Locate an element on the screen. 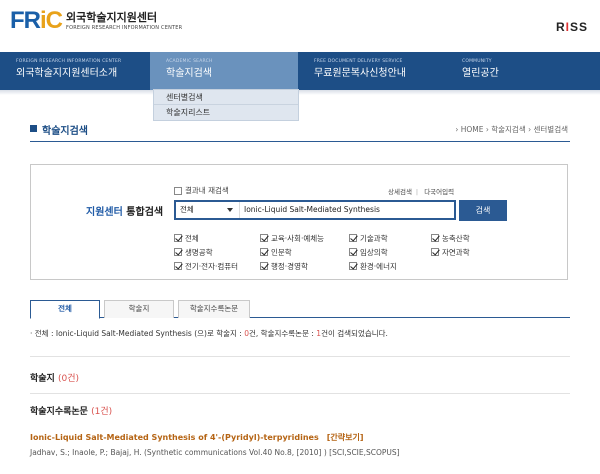 Image resolution: width=600 pixels, height=474 pixels. category-agriculture: 농축산학 is located at coordinates (467, 238).